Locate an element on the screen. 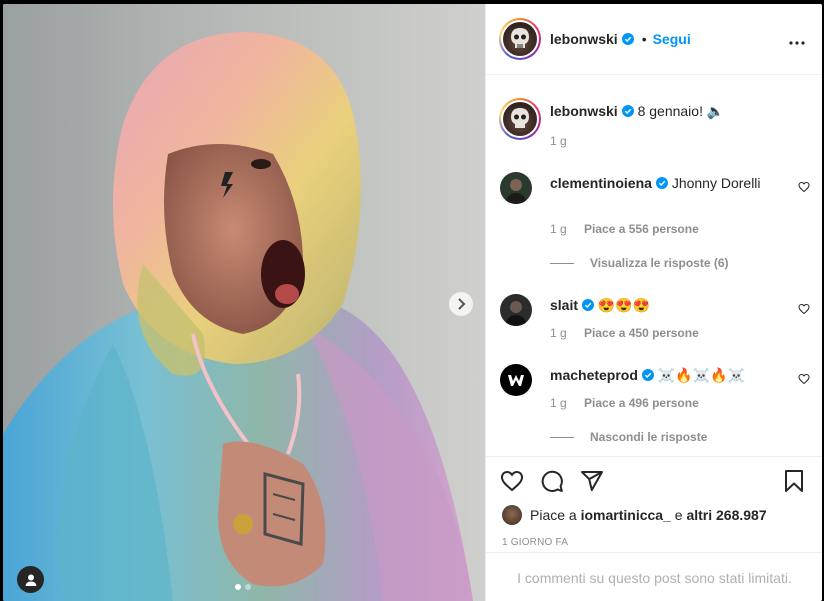  share-button is located at coordinates (592, 483).